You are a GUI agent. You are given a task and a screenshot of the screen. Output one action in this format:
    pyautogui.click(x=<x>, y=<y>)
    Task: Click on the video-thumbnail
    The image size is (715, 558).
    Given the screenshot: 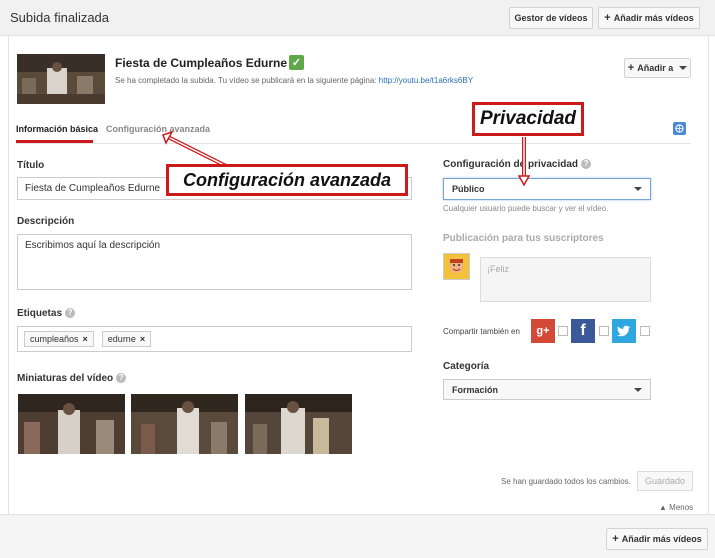 What is the action you would take?
    pyautogui.click(x=61, y=79)
    